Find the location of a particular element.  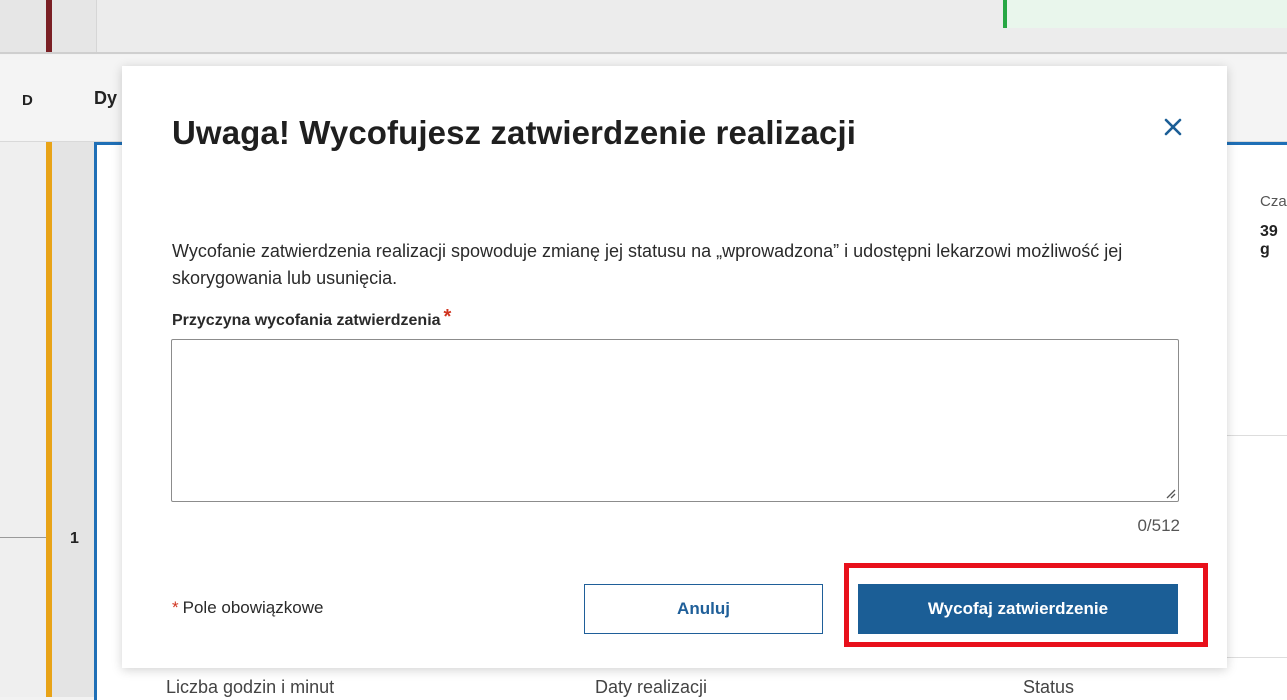

row-number-cell: 1 is located at coordinates (73, 419).